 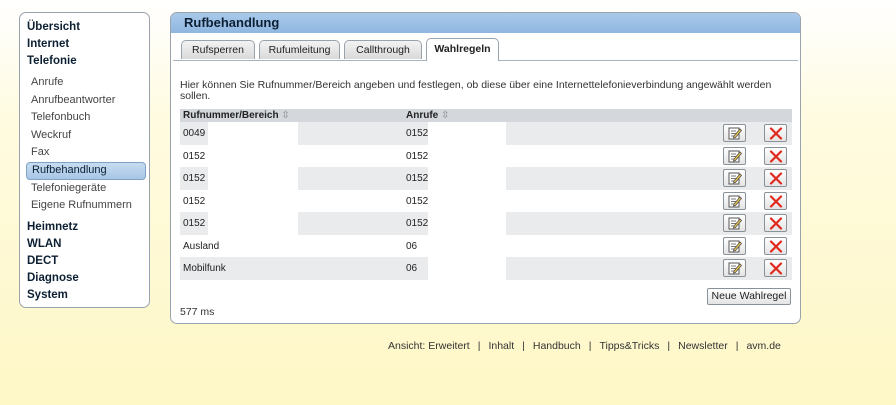 I want to click on footer-tips-link: Tipps&Tricks, so click(x=629, y=346).